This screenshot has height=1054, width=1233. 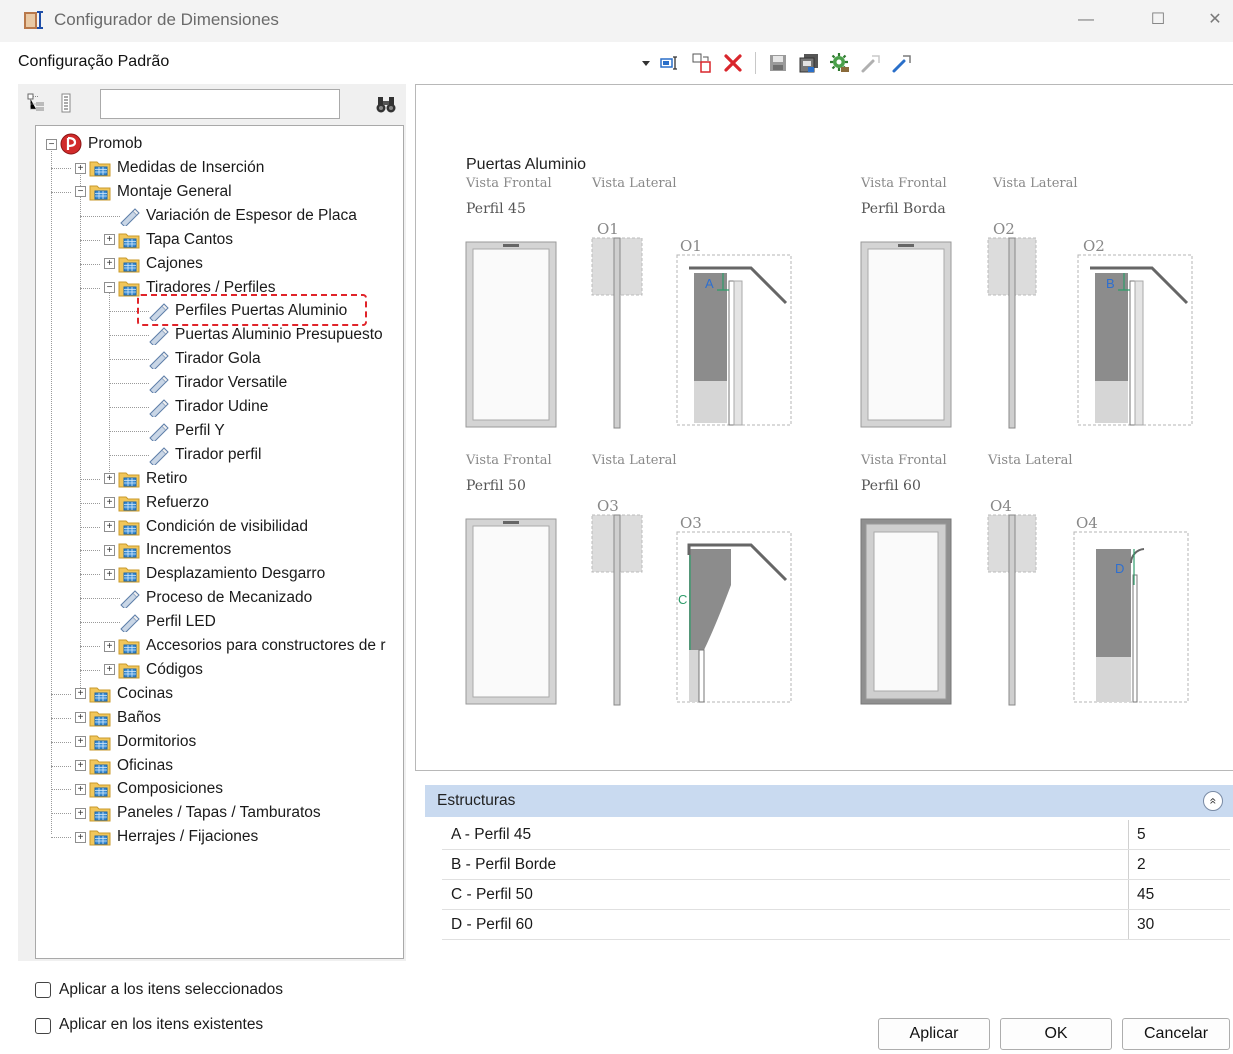 I want to click on tree-leaf-item: Perfil Y, so click(x=186, y=431).